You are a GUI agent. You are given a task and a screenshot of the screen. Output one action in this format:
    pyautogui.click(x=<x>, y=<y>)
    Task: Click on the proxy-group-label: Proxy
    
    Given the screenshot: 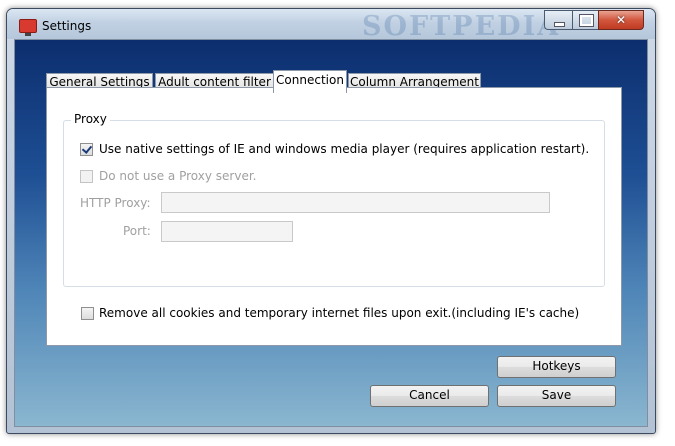 What is the action you would take?
    pyautogui.click(x=90, y=119)
    